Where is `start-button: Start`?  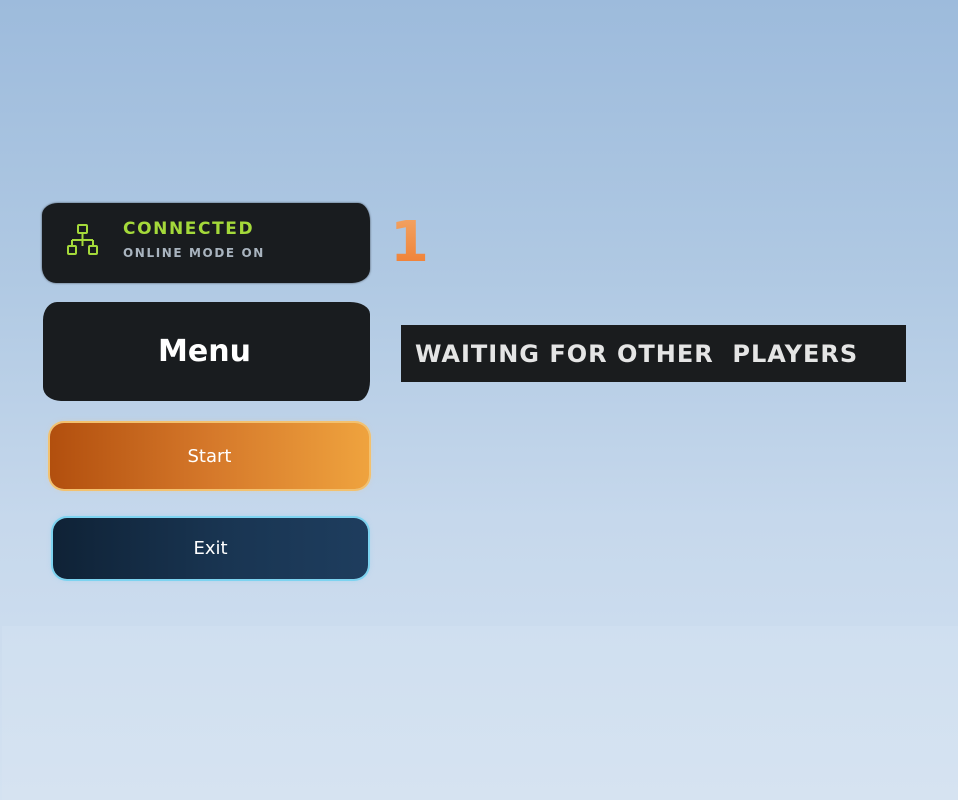 start-button: Start is located at coordinates (209, 456).